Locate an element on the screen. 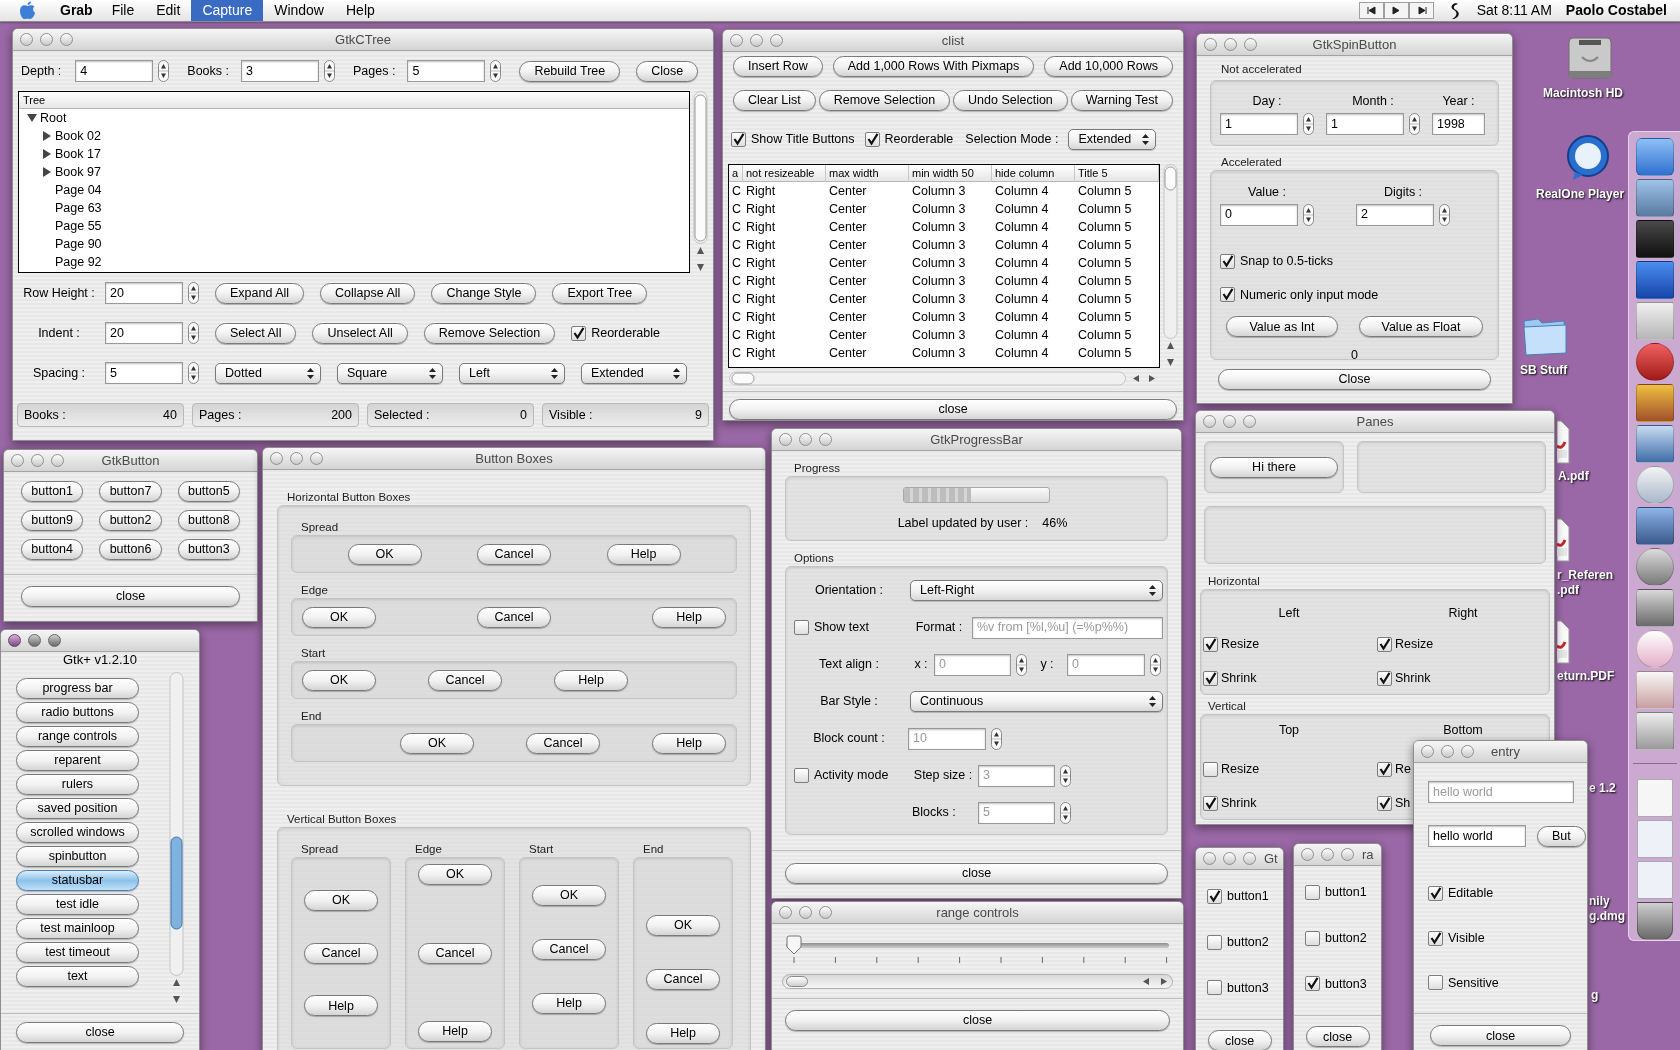  list-button: progress bar is located at coordinates (77, 688).